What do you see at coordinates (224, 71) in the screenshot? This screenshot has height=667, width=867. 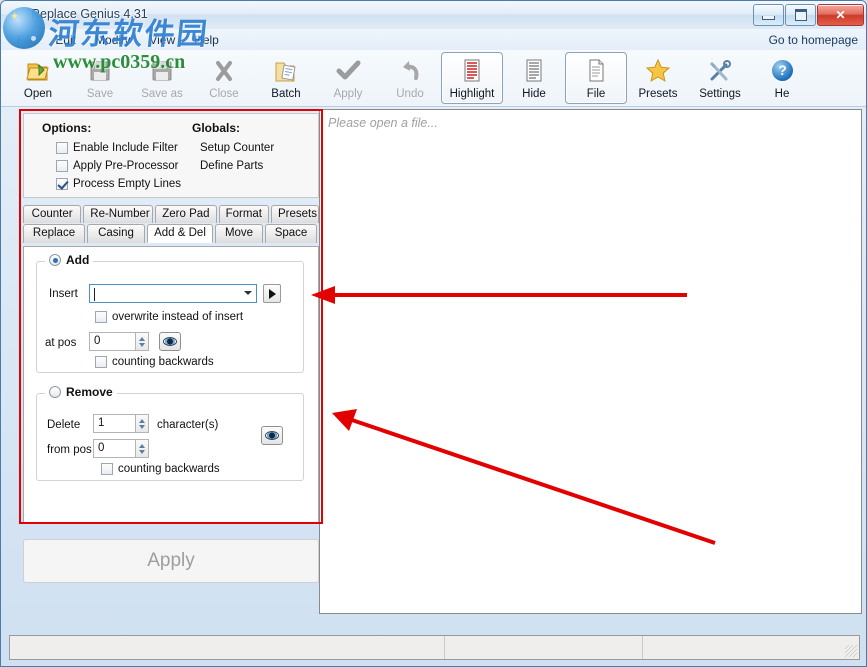 I see `close-x-icon` at bounding box center [224, 71].